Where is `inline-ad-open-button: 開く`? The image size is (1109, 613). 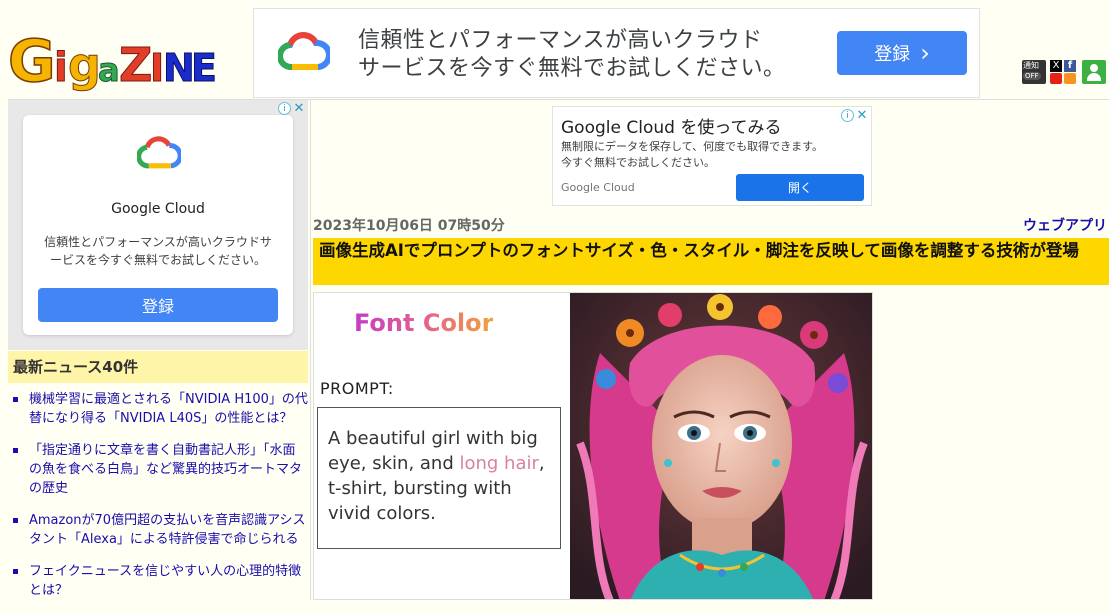
inline-ad-open-button: 開く is located at coordinates (800, 187).